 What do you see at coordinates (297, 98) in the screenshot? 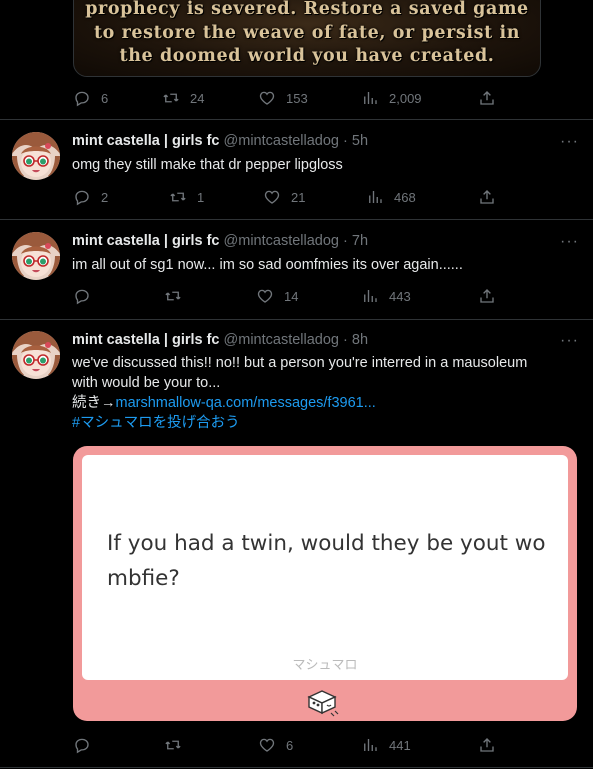
I see `like-count: 153` at bounding box center [297, 98].